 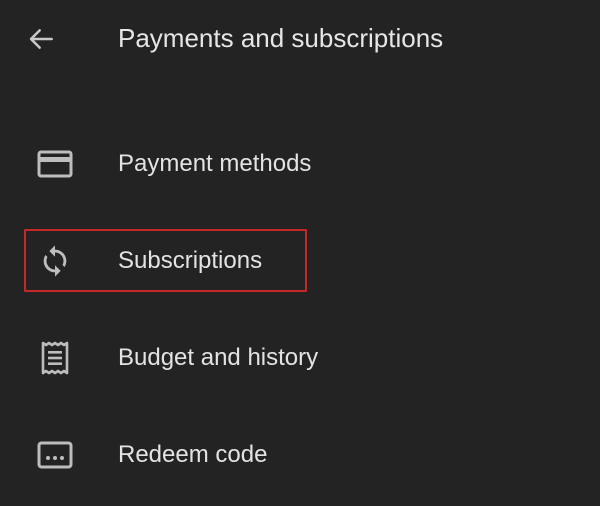 What do you see at coordinates (218, 357) in the screenshot?
I see `menu-item-label: Budget and history` at bounding box center [218, 357].